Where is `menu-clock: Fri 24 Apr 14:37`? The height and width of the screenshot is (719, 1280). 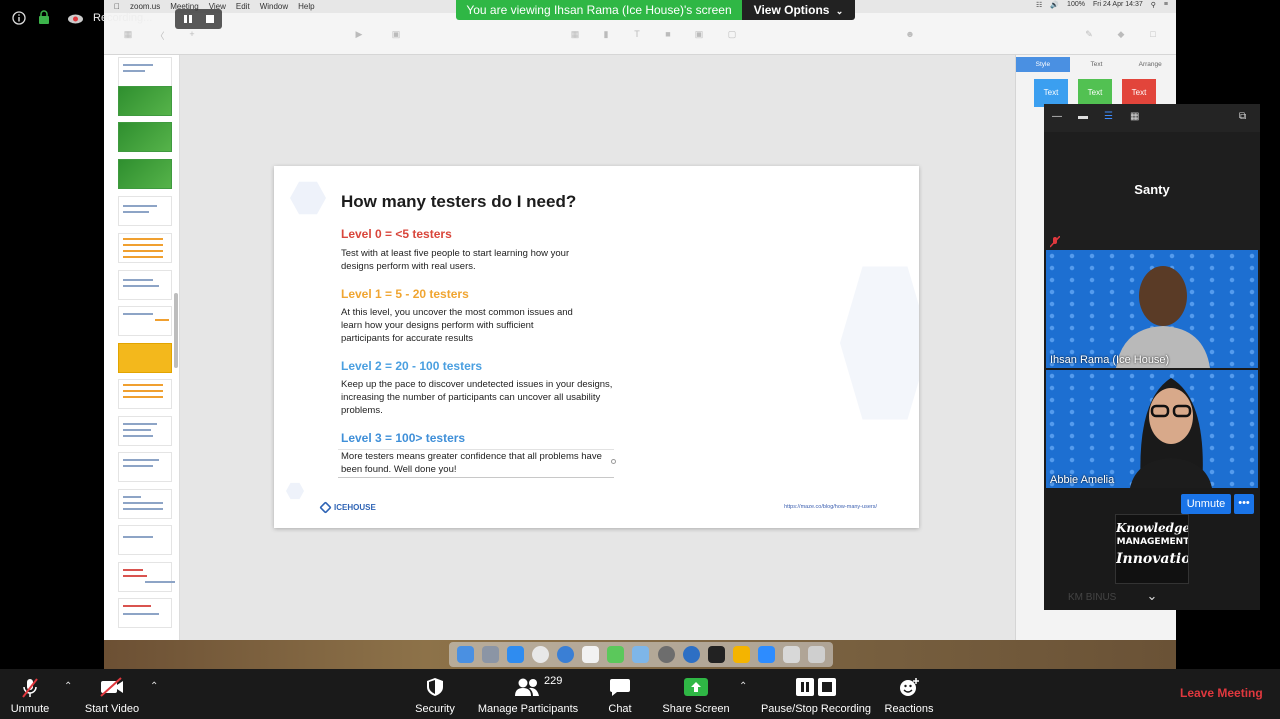 menu-clock: Fri 24 Apr 14:37 is located at coordinates (1117, 4).